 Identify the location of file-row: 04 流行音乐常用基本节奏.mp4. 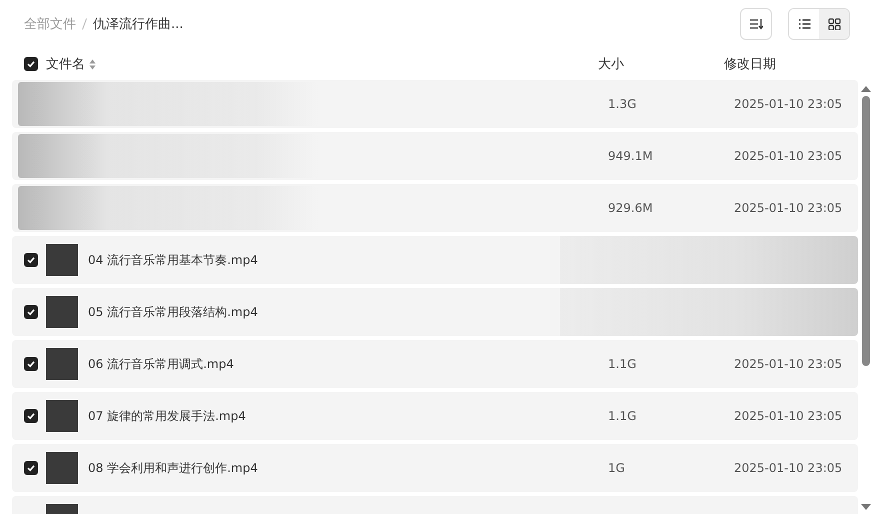
(435, 260).